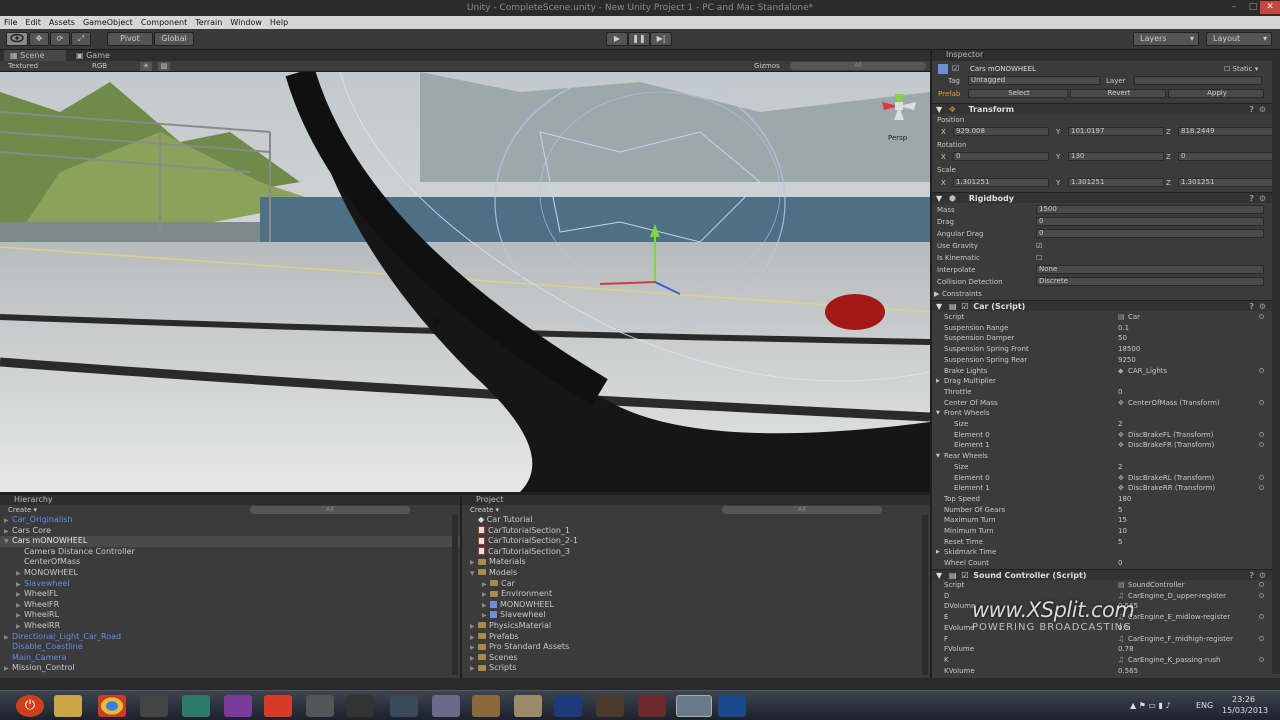 This screenshot has height=720, width=1280. I want to click on steam-icon, so click(360, 706).